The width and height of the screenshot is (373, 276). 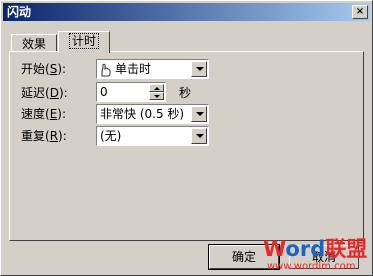 I want to click on start-value: 单击时, so click(x=133, y=69).